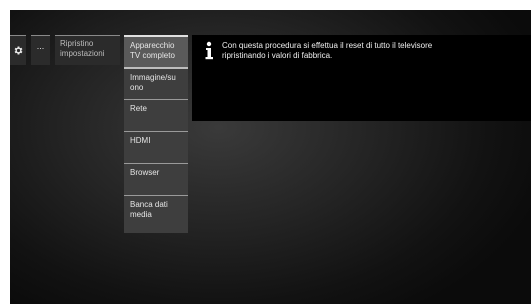 Image resolution: width=531 pixels, height=304 pixels. I want to click on menu-item-label: Apparecchio TV completo, so click(152, 50).